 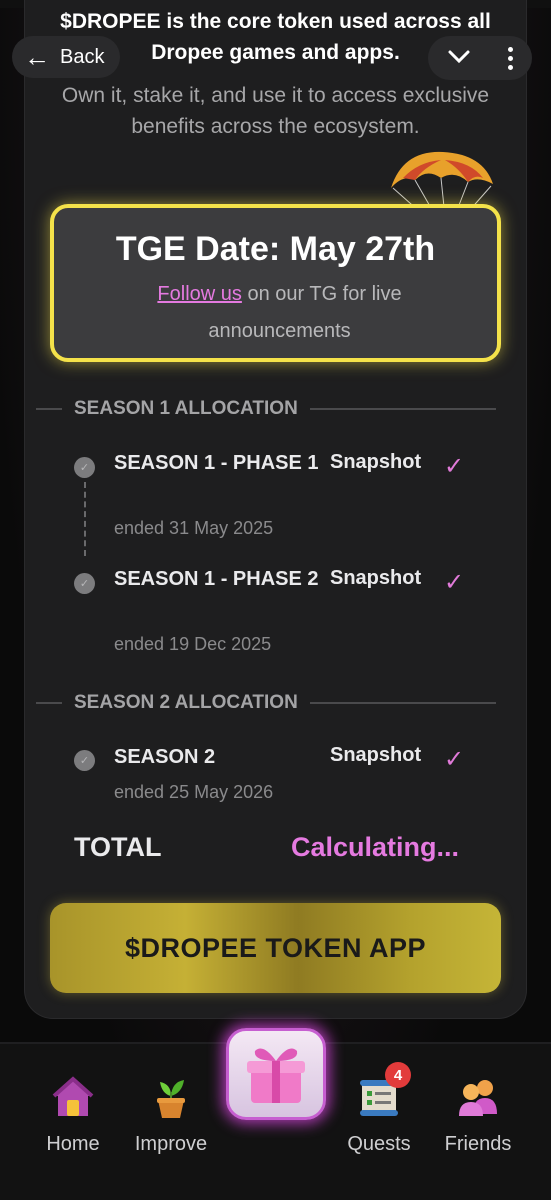 I want to click on back-label: Back, so click(x=82, y=56).